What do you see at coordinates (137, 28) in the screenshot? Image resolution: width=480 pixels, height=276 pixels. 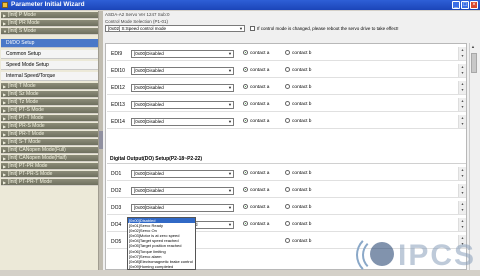 I see `control-mode-value: [0x02] S:Speed control mode` at bounding box center [137, 28].